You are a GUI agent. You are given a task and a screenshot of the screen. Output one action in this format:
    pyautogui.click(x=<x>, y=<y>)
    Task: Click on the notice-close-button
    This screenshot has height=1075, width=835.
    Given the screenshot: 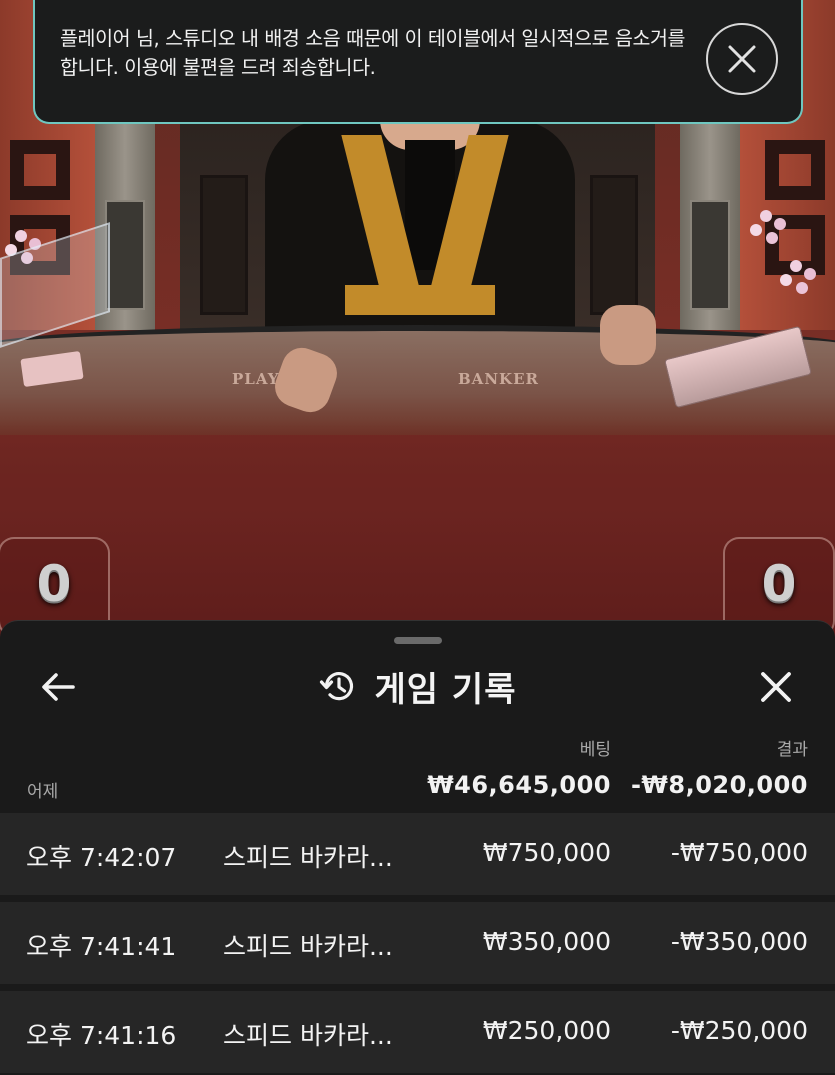 What is the action you would take?
    pyautogui.click(x=742, y=59)
    